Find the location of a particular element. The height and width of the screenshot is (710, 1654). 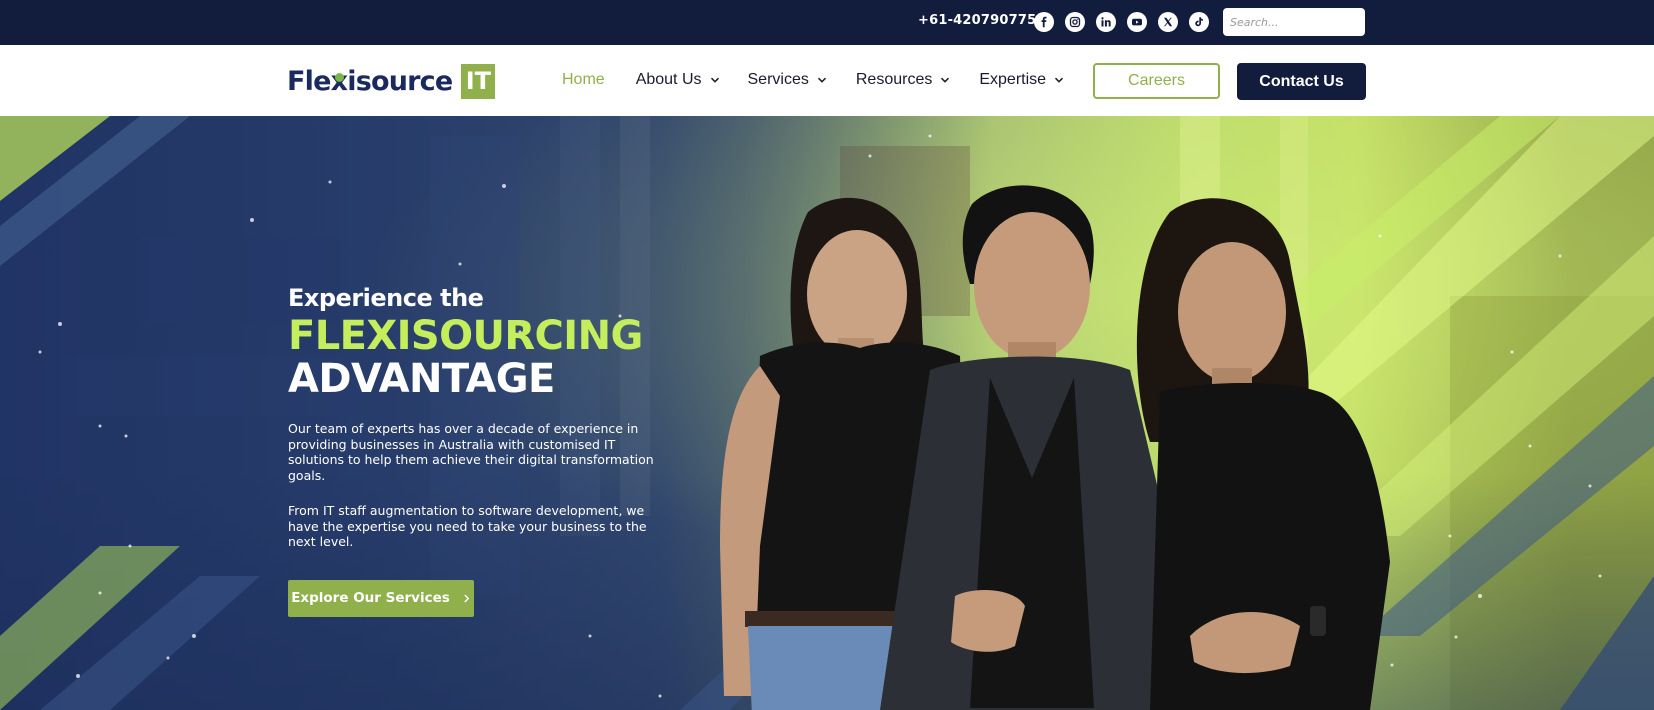

youtube-icon is located at coordinates (1137, 22).